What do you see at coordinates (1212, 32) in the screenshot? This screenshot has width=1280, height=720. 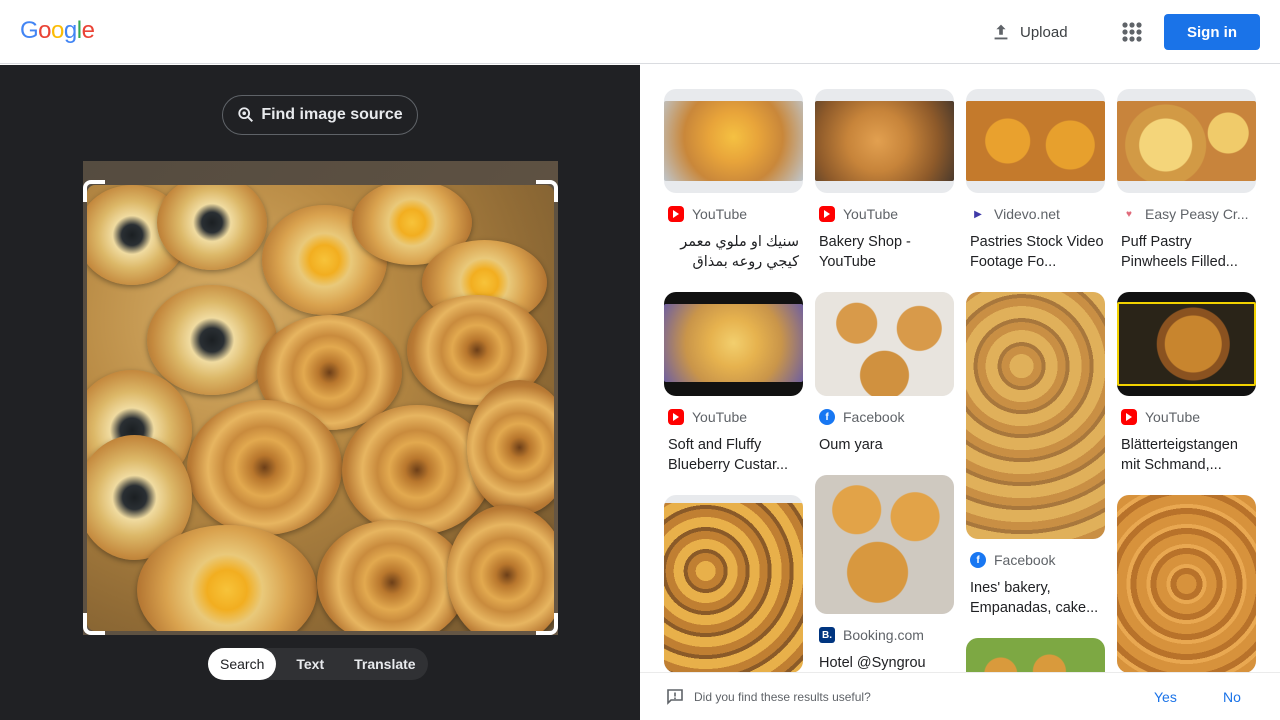 I see `sign-in-button: Sign in` at bounding box center [1212, 32].